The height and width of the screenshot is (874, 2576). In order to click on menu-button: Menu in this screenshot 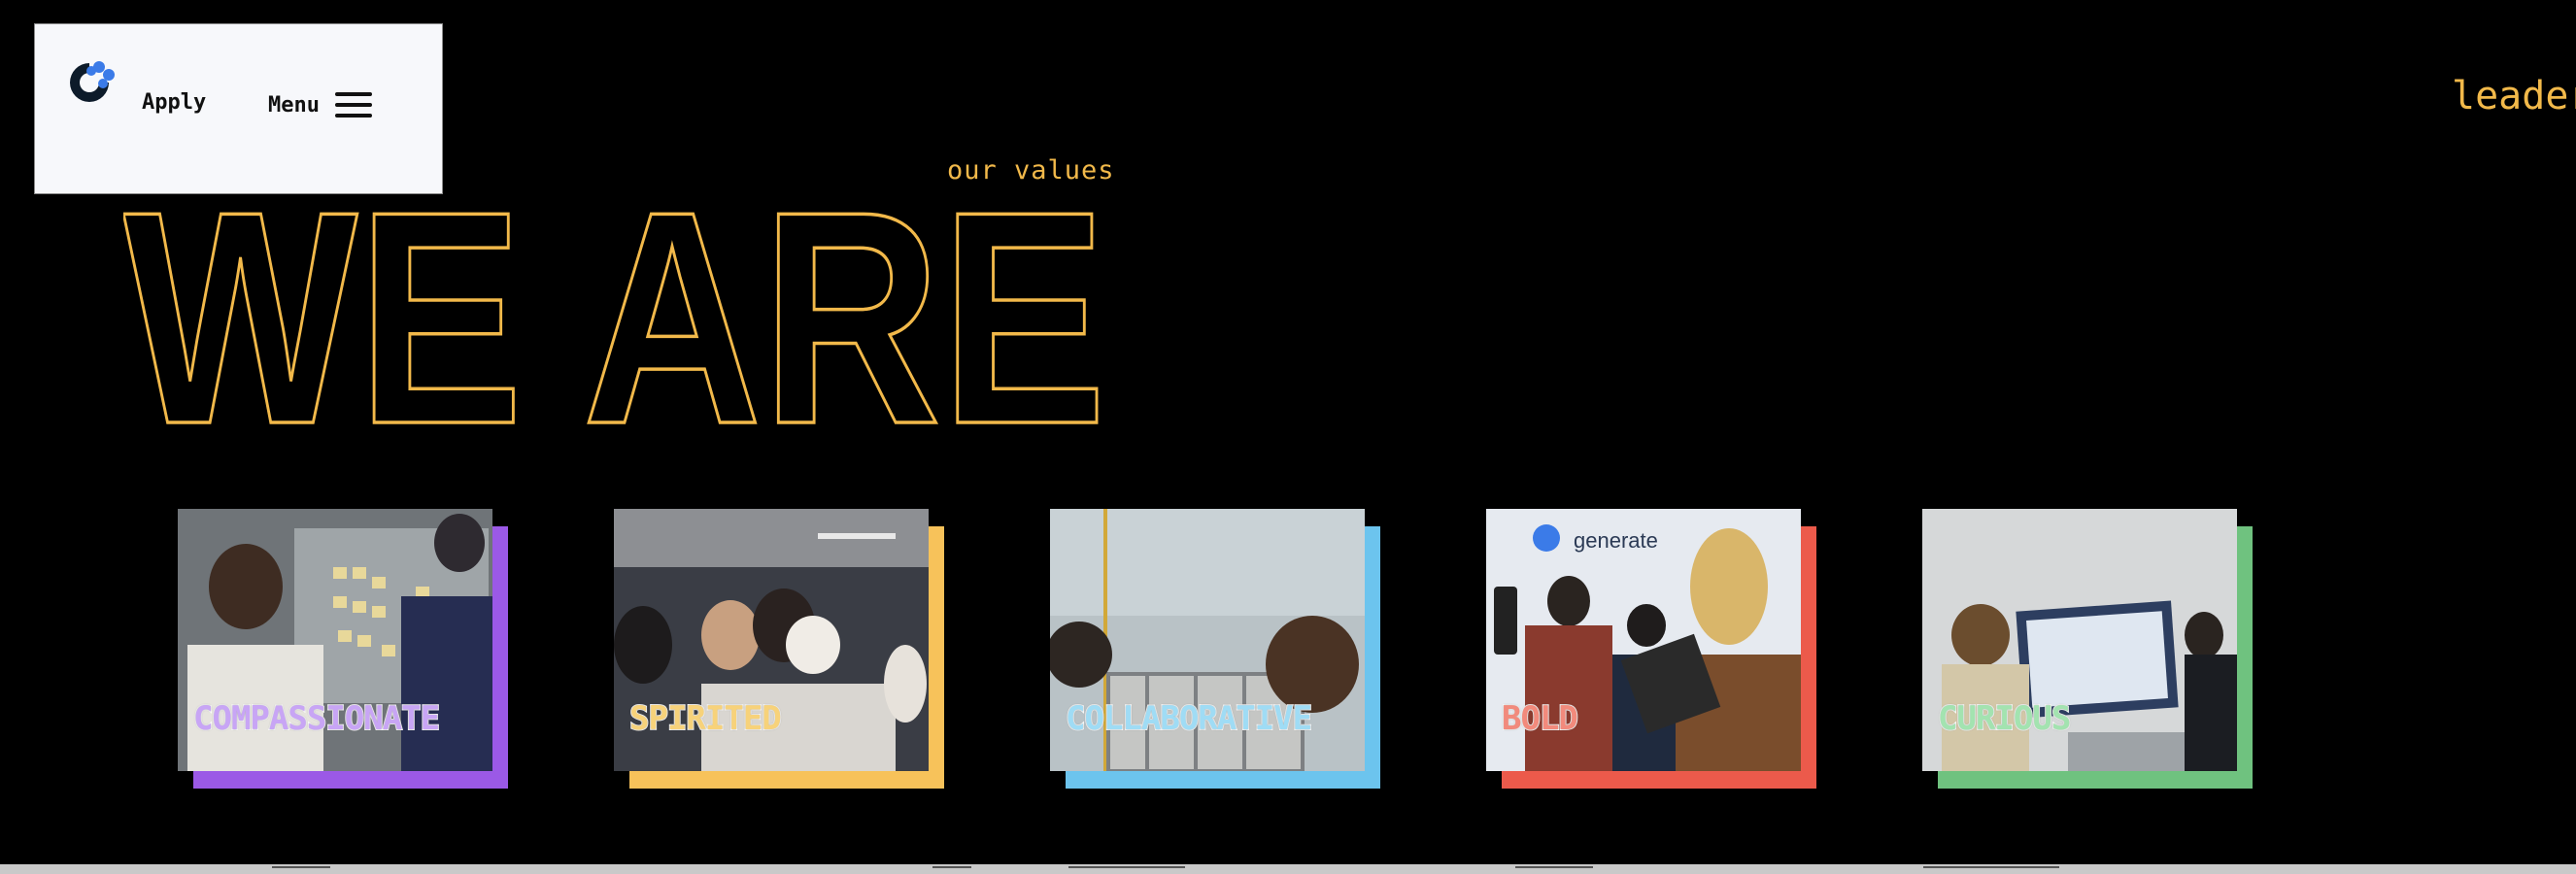, I will do `click(320, 105)`.